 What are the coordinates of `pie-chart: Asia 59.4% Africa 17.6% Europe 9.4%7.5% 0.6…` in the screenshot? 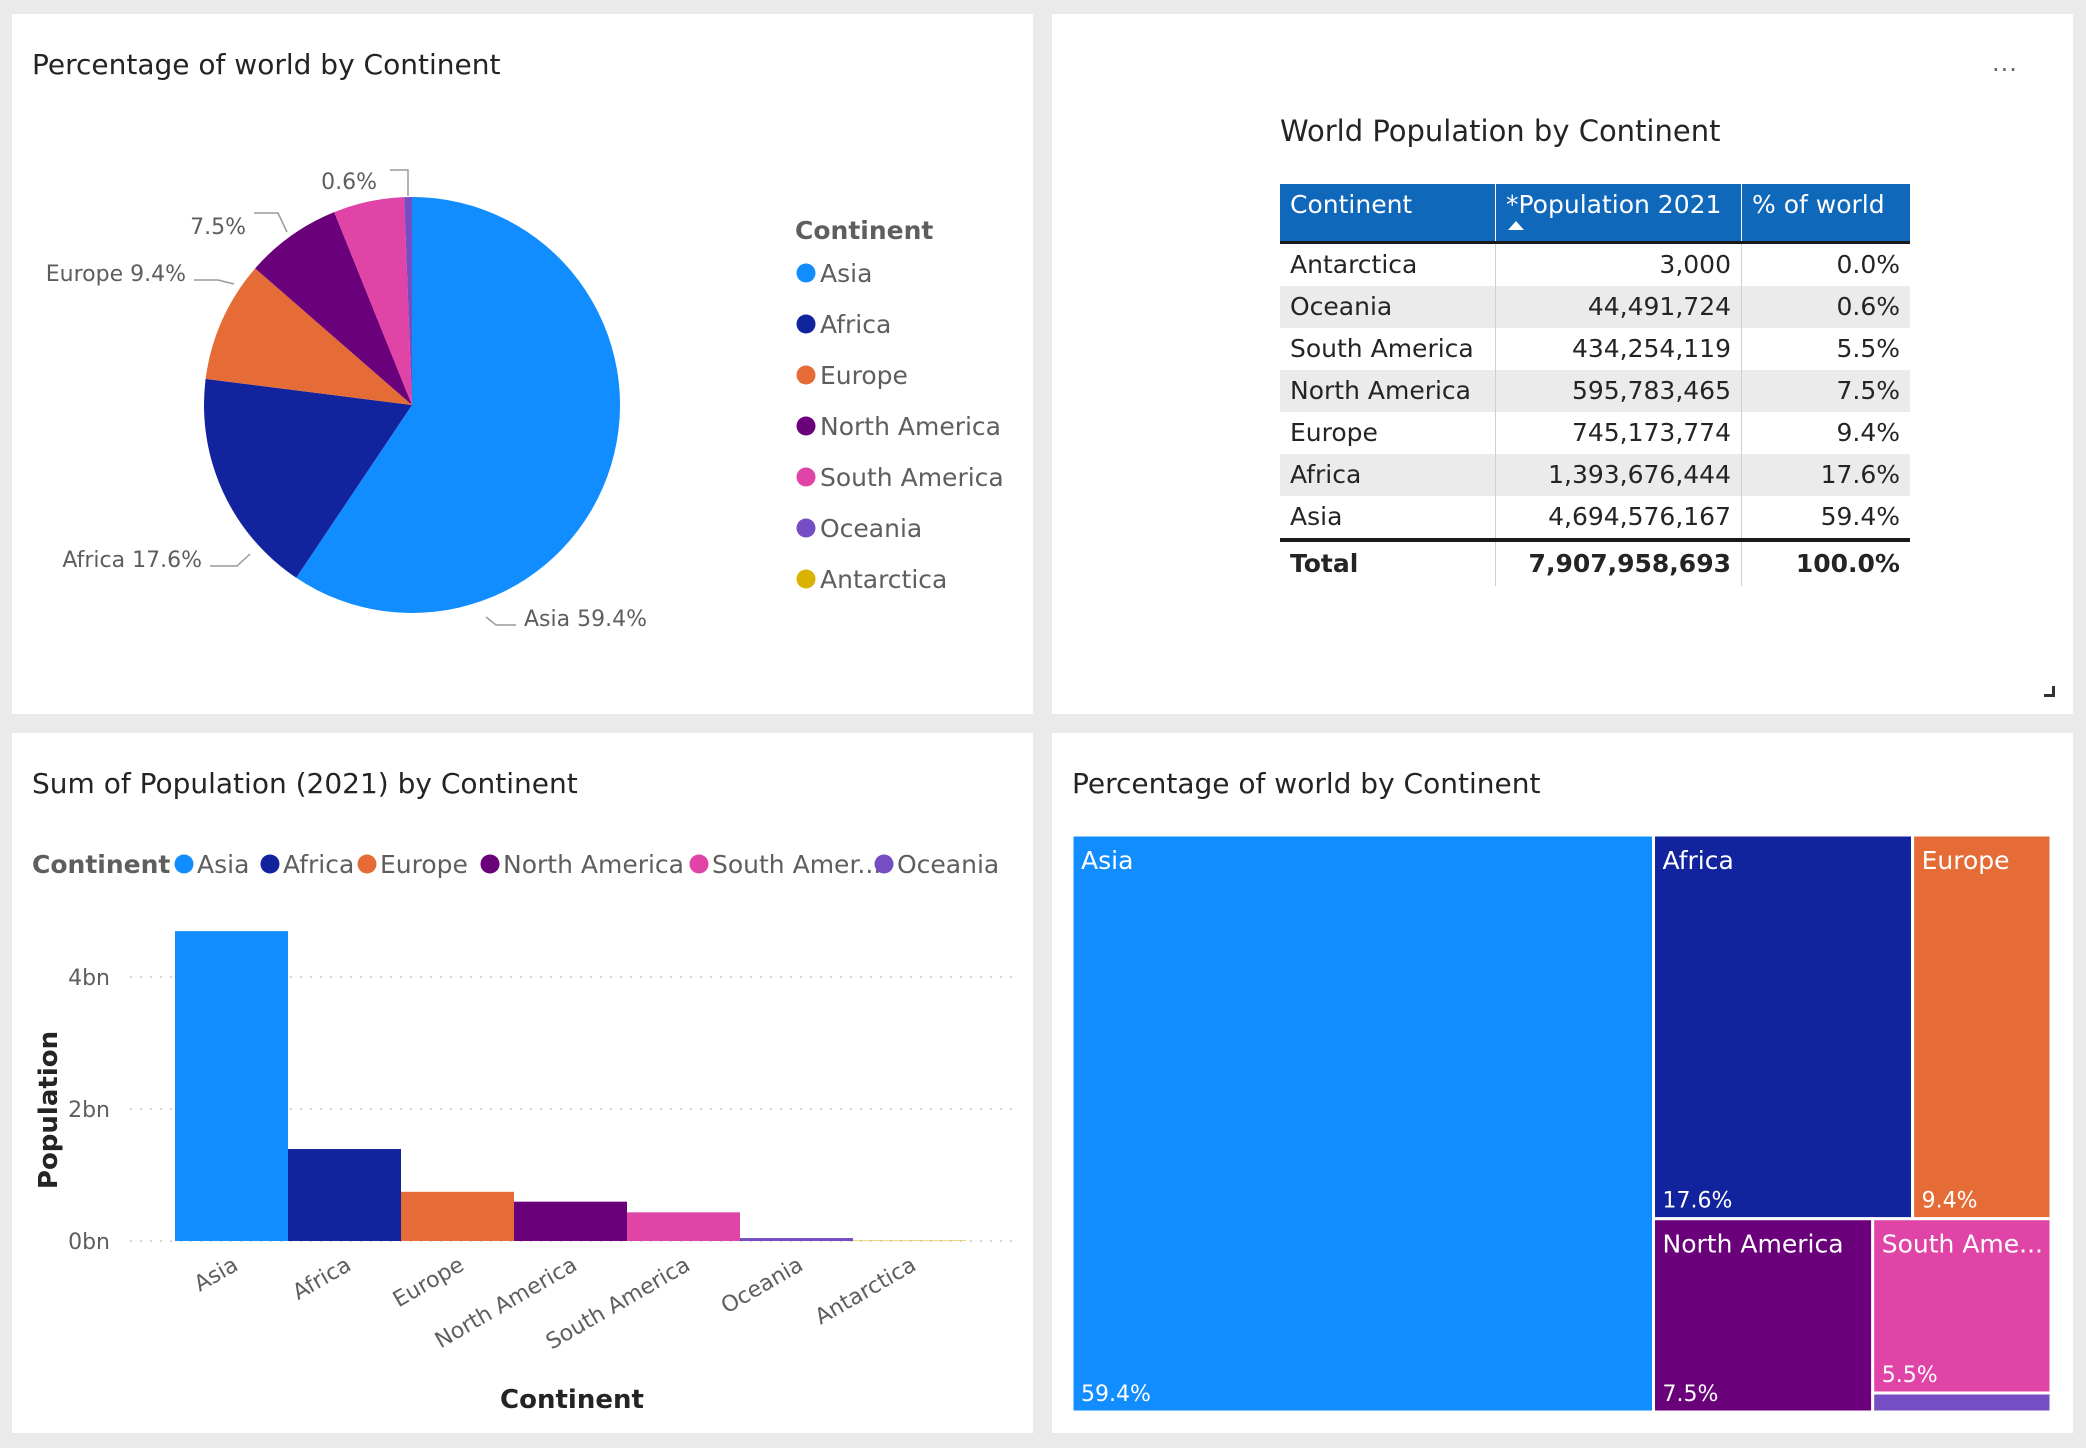 It's located at (525, 400).